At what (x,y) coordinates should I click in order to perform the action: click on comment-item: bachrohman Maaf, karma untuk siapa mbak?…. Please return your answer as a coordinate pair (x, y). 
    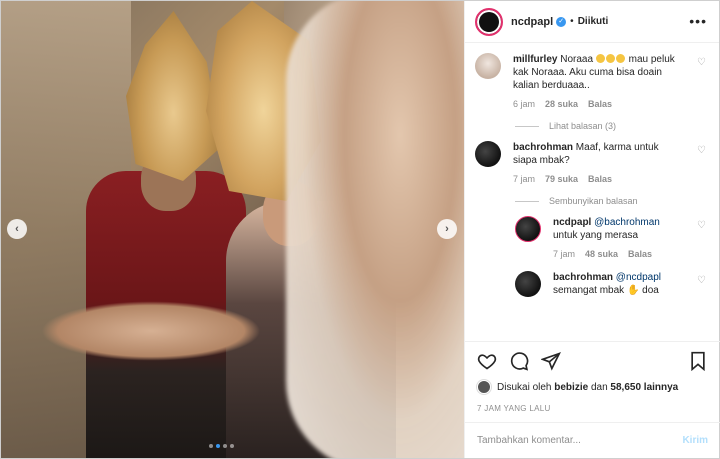
    Looking at the image, I should click on (592, 163).